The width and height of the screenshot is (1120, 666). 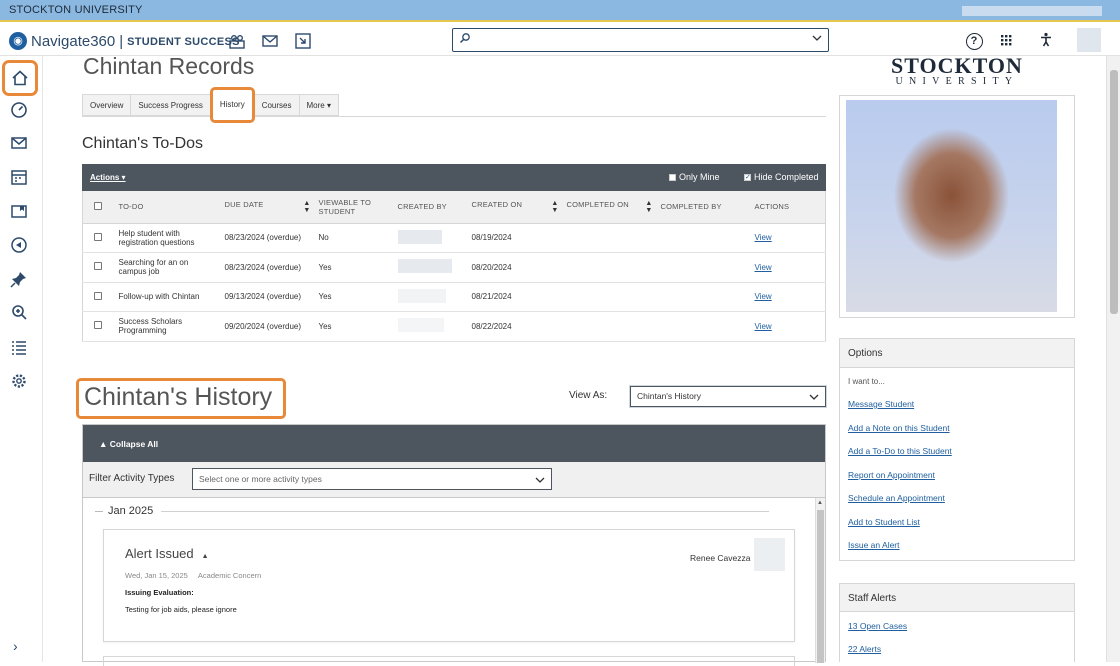 What do you see at coordinates (640, 40) in the screenshot?
I see `global-search-input` at bounding box center [640, 40].